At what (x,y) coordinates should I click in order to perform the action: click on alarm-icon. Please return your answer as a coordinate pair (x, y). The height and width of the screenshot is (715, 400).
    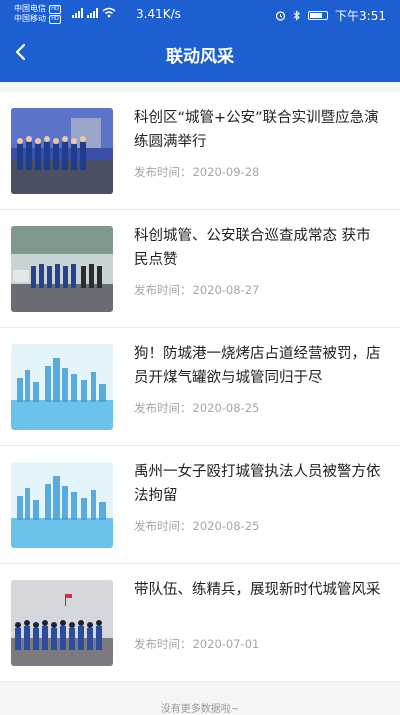
    Looking at the image, I should click on (280, 16).